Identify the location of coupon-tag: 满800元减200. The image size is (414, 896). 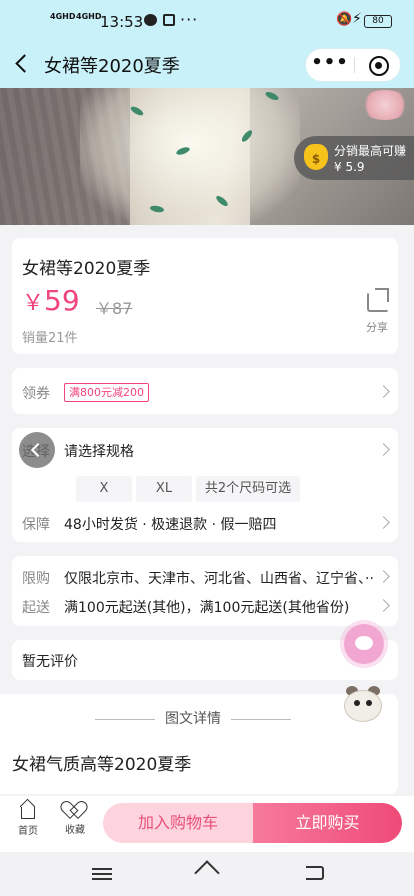
(106, 392).